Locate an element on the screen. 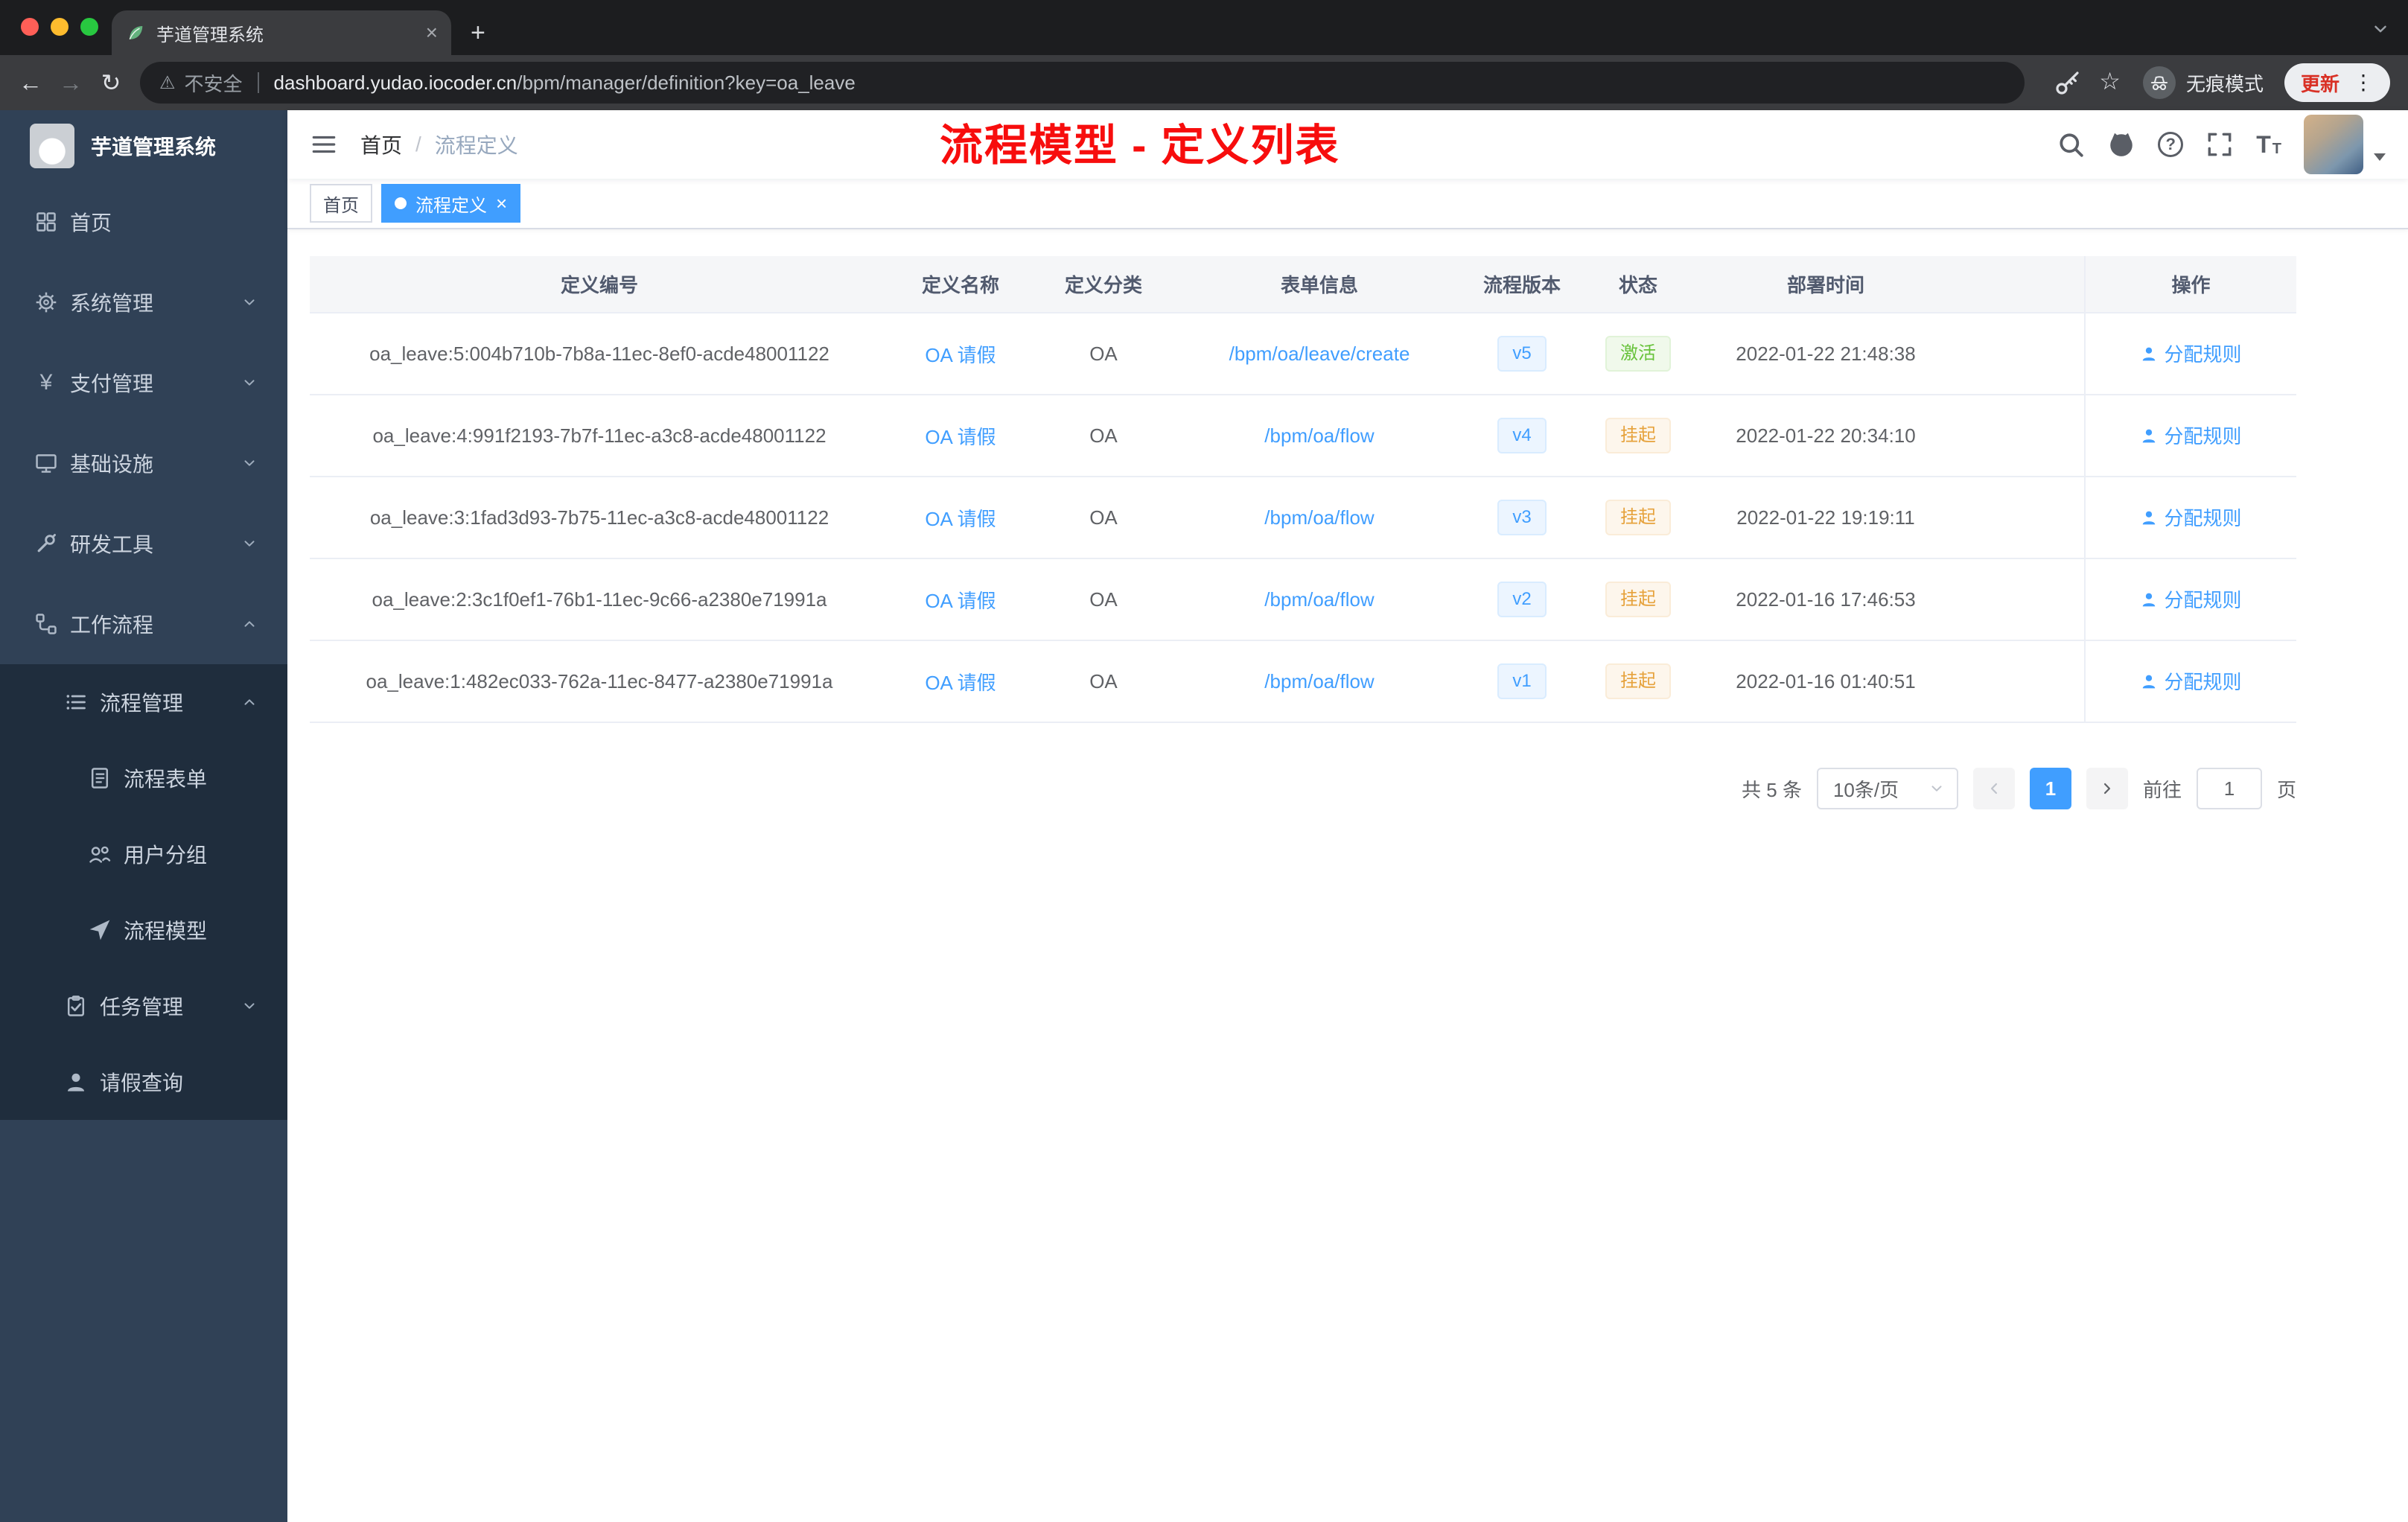  tab-close-icon: × is located at coordinates (432, 32).